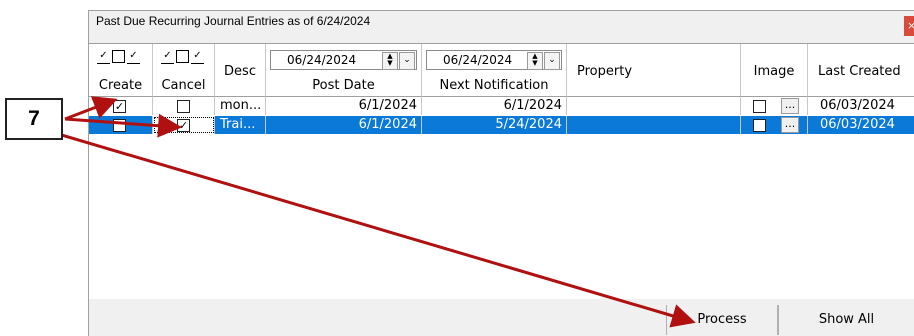 The image size is (914, 336). What do you see at coordinates (91, 108) in the screenshot?
I see `arrow-to-create-checkbox` at bounding box center [91, 108].